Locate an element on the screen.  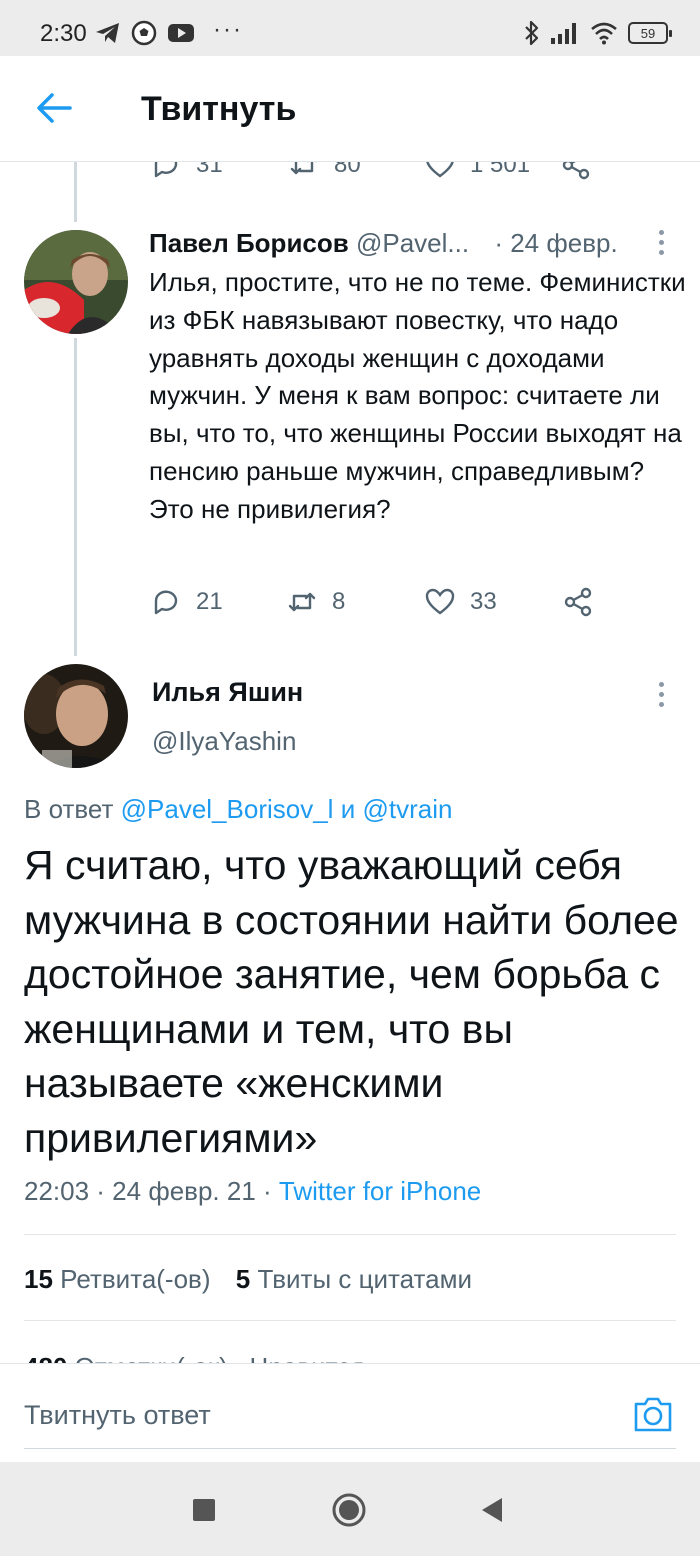
mention-link-tvrain: @tvrain is located at coordinates (407, 809).